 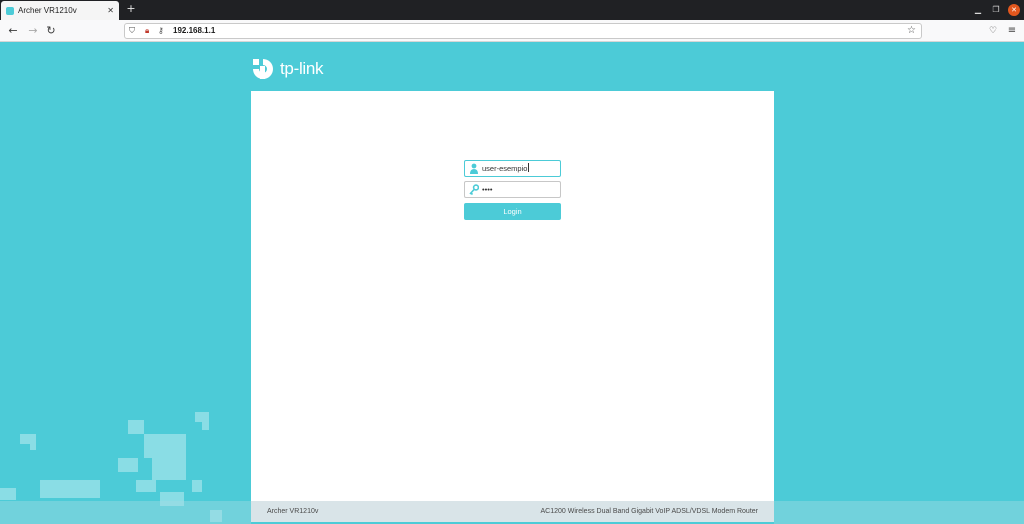 I want to click on tp-link-logo: tp-link, so click(x=287, y=69).